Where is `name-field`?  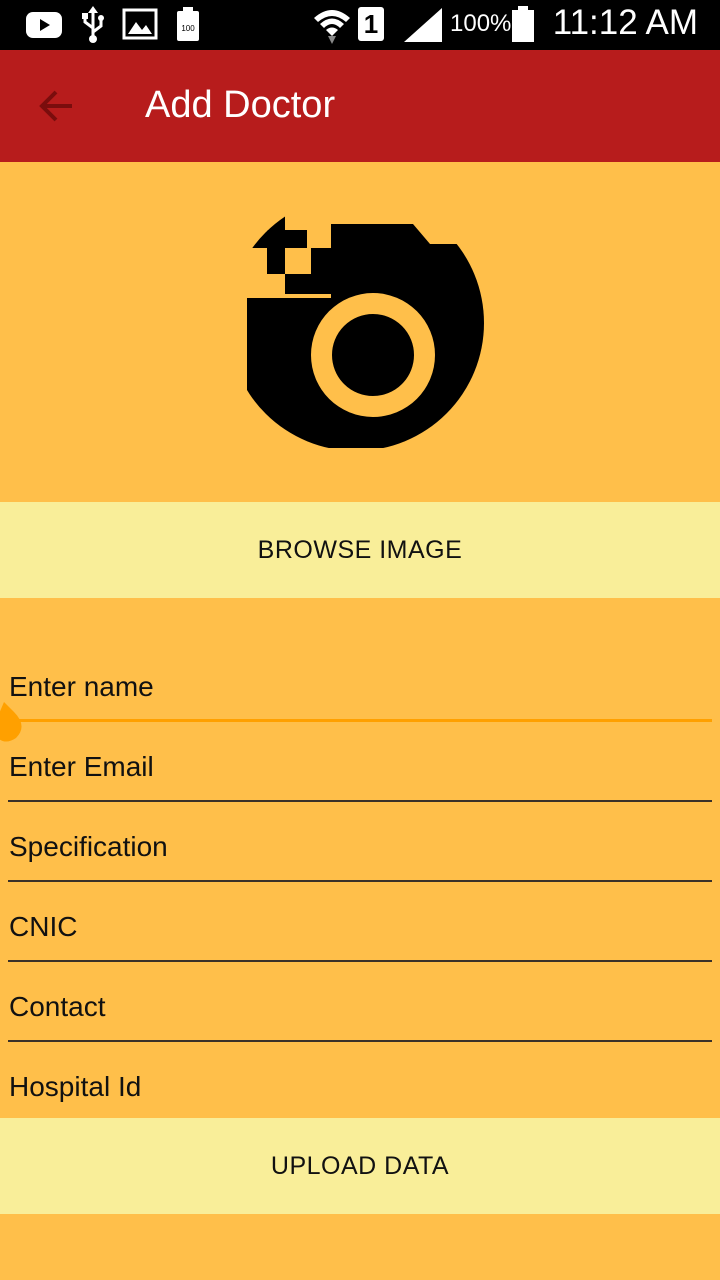 name-field is located at coordinates (360, 682).